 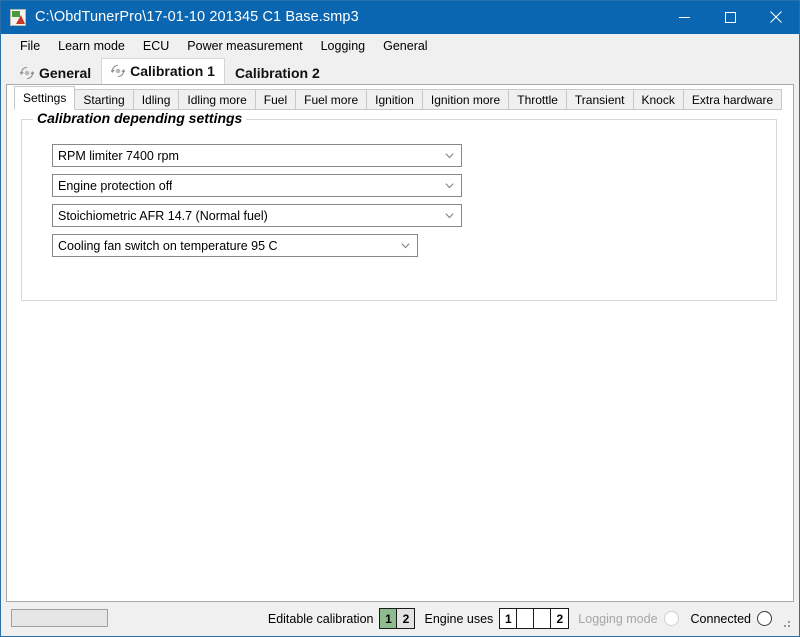 What do you see at coordinates (465, 99) in the screenshot?
I see `sub-tab-ignition-more: Ignition more` at bounding box center [465, 99].